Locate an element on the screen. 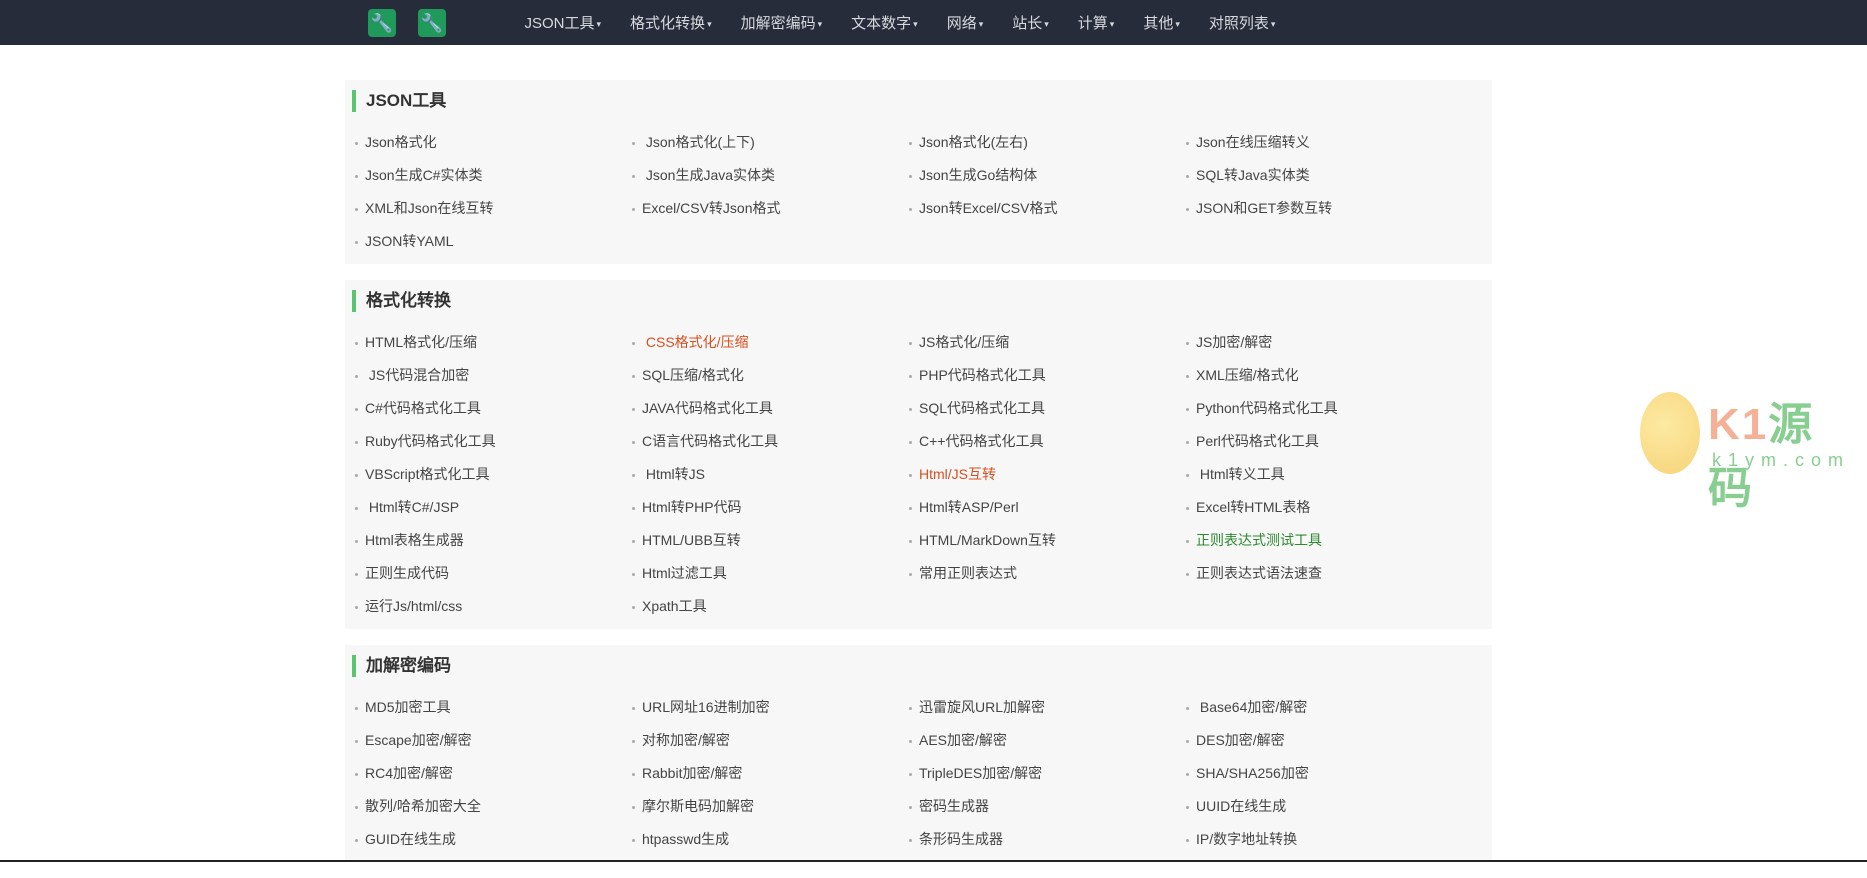 The height and width of the screenshot is (878, 1867). tool-link: CSS格式化/压缩 is located at coordinates (770, 342).